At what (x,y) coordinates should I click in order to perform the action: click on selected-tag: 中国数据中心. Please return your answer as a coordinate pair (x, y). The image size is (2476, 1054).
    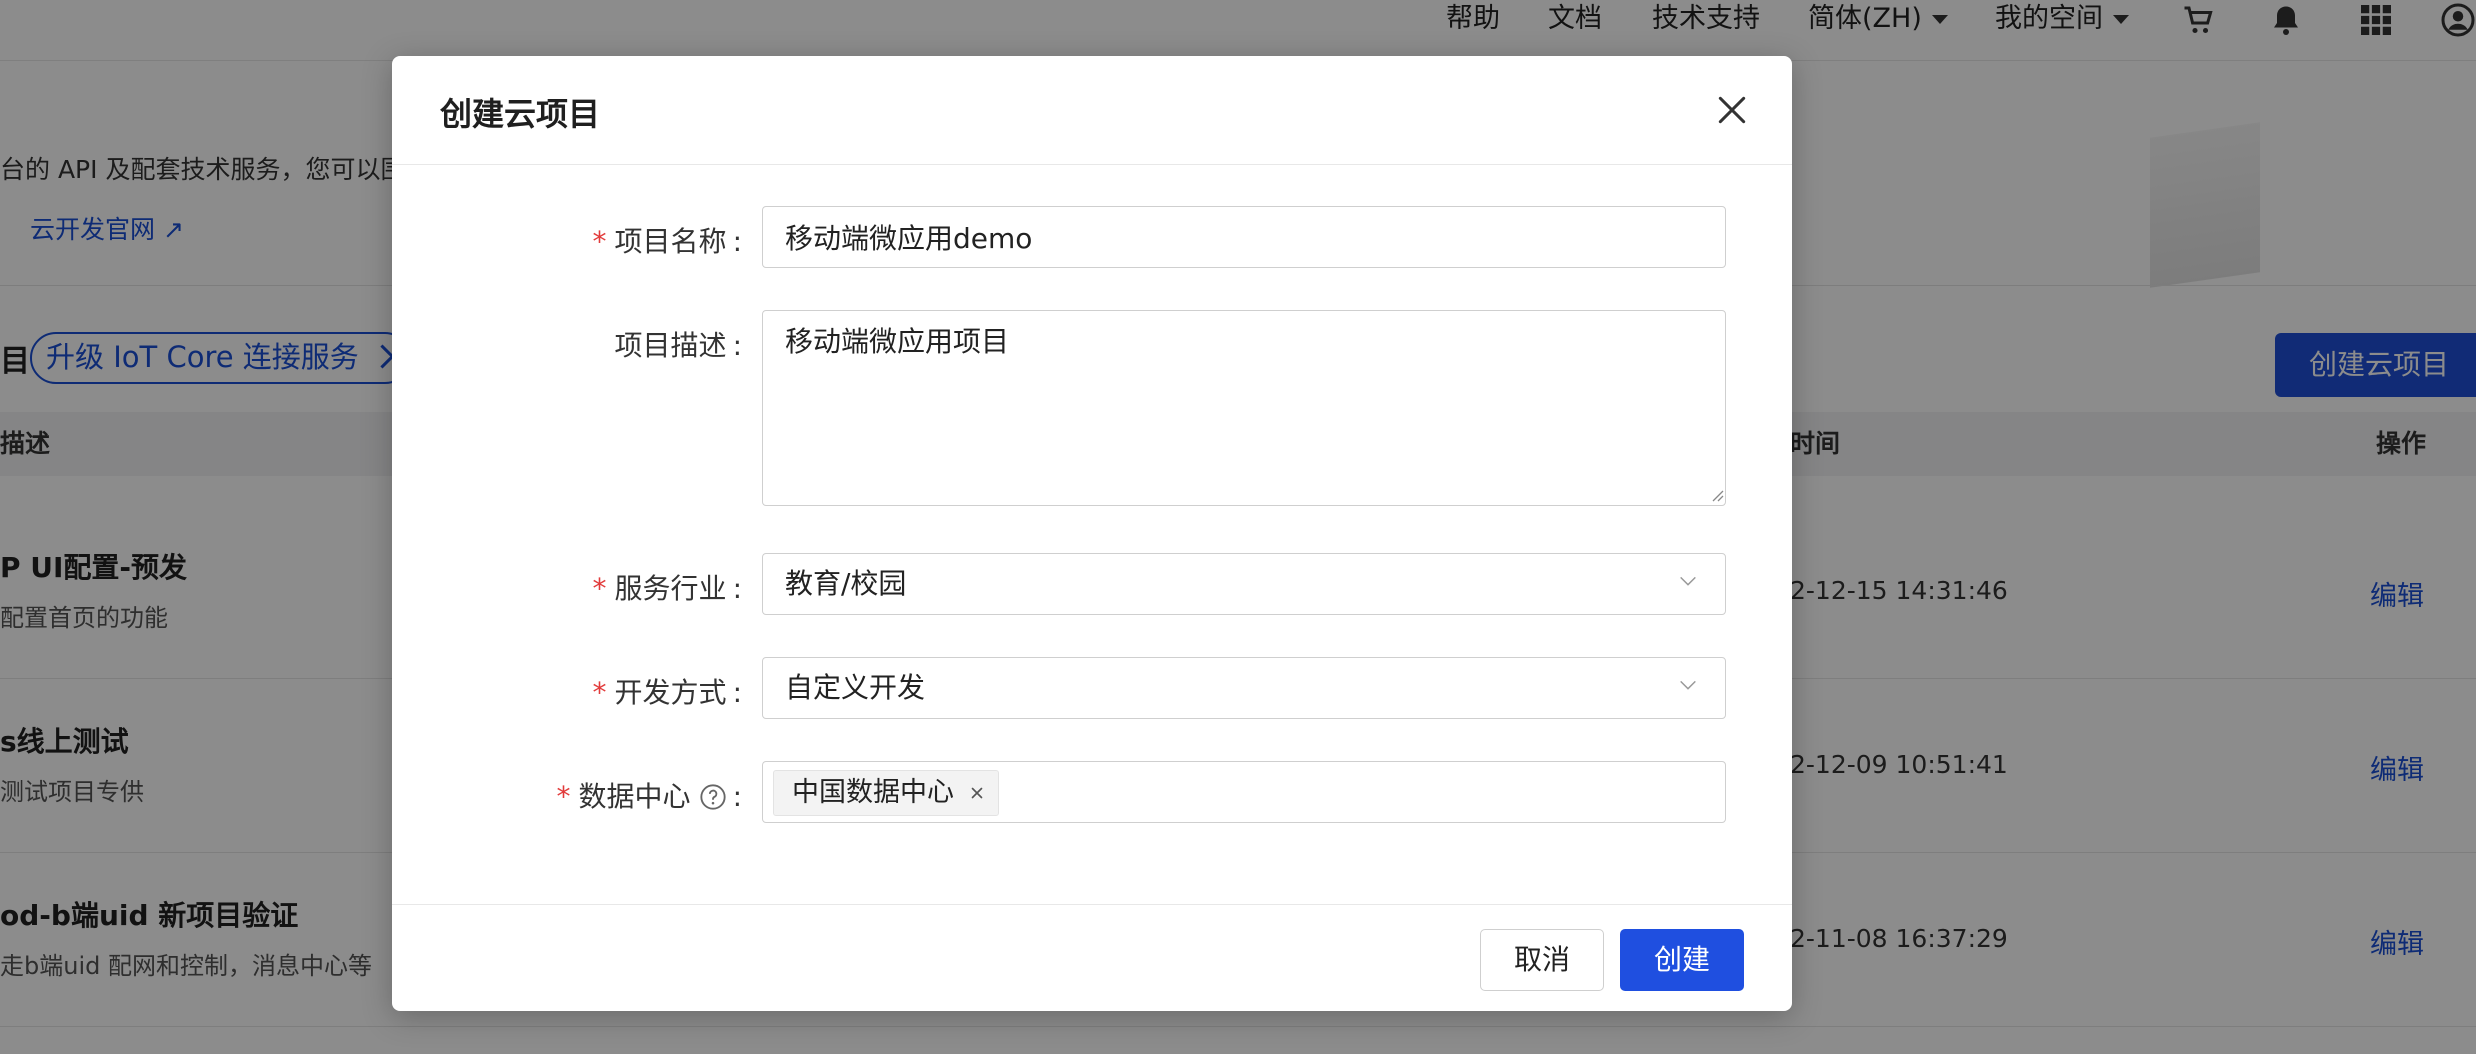
    Looking at the image, I should click on (886, 793).